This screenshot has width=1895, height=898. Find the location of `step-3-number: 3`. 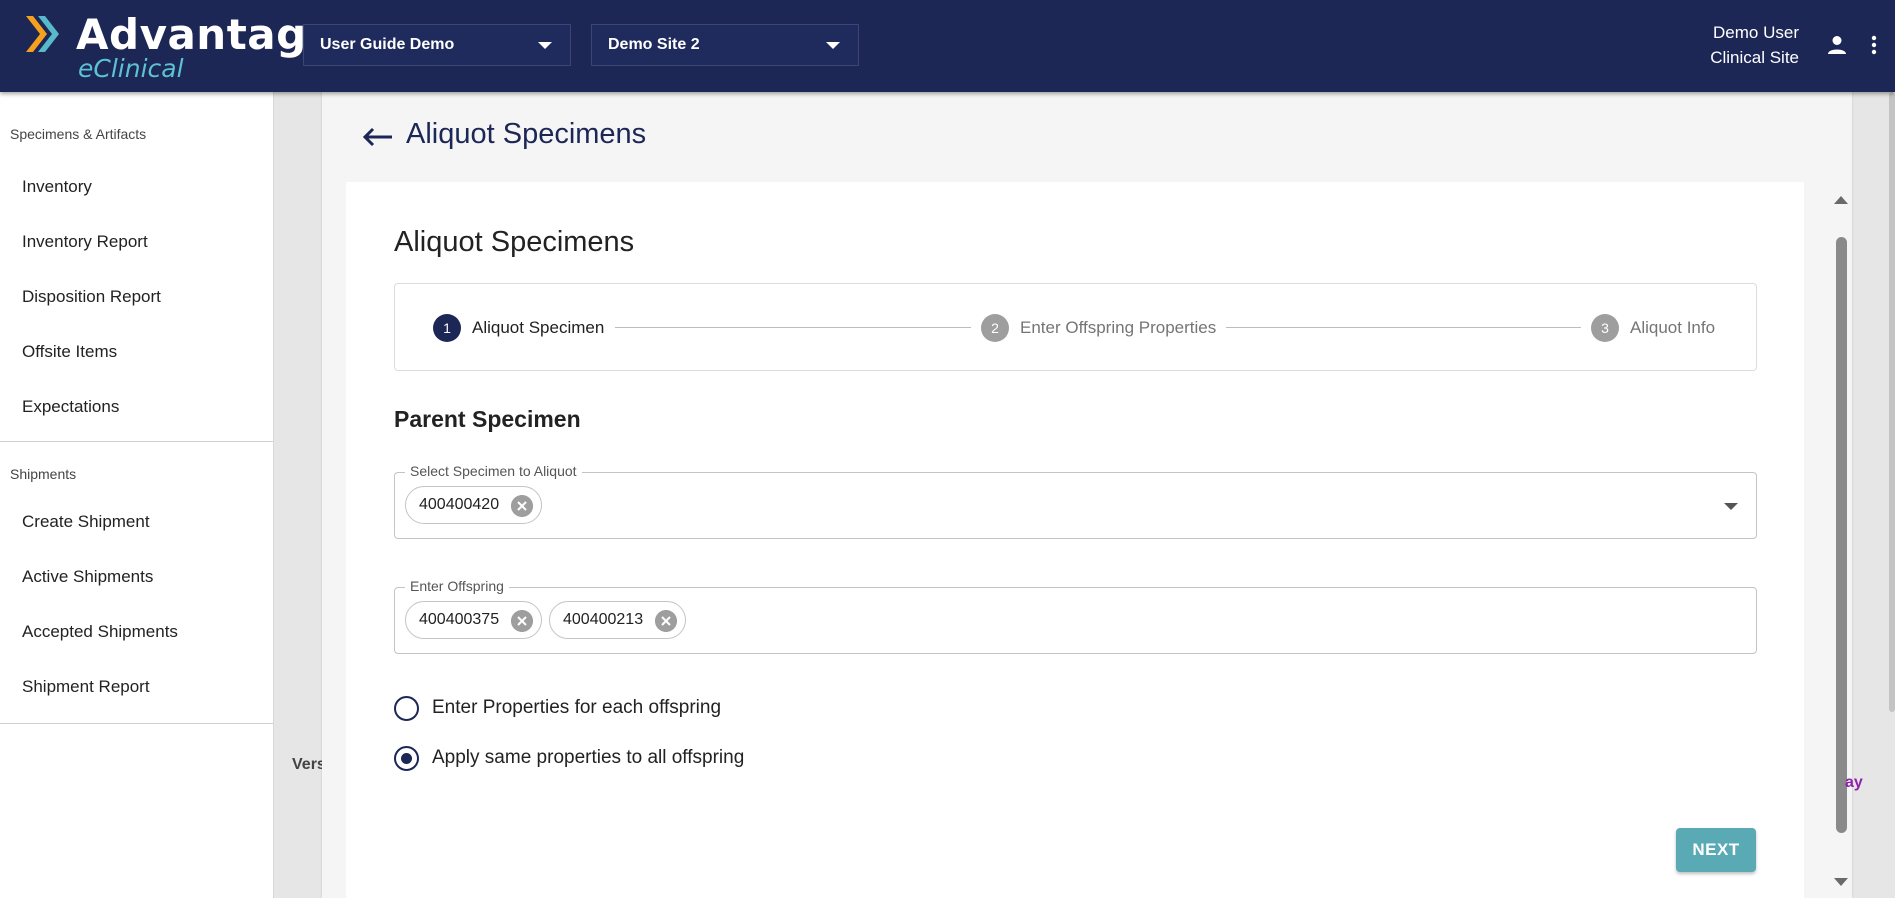

step-3-number: 3 is located at coordinates (1605, 328).